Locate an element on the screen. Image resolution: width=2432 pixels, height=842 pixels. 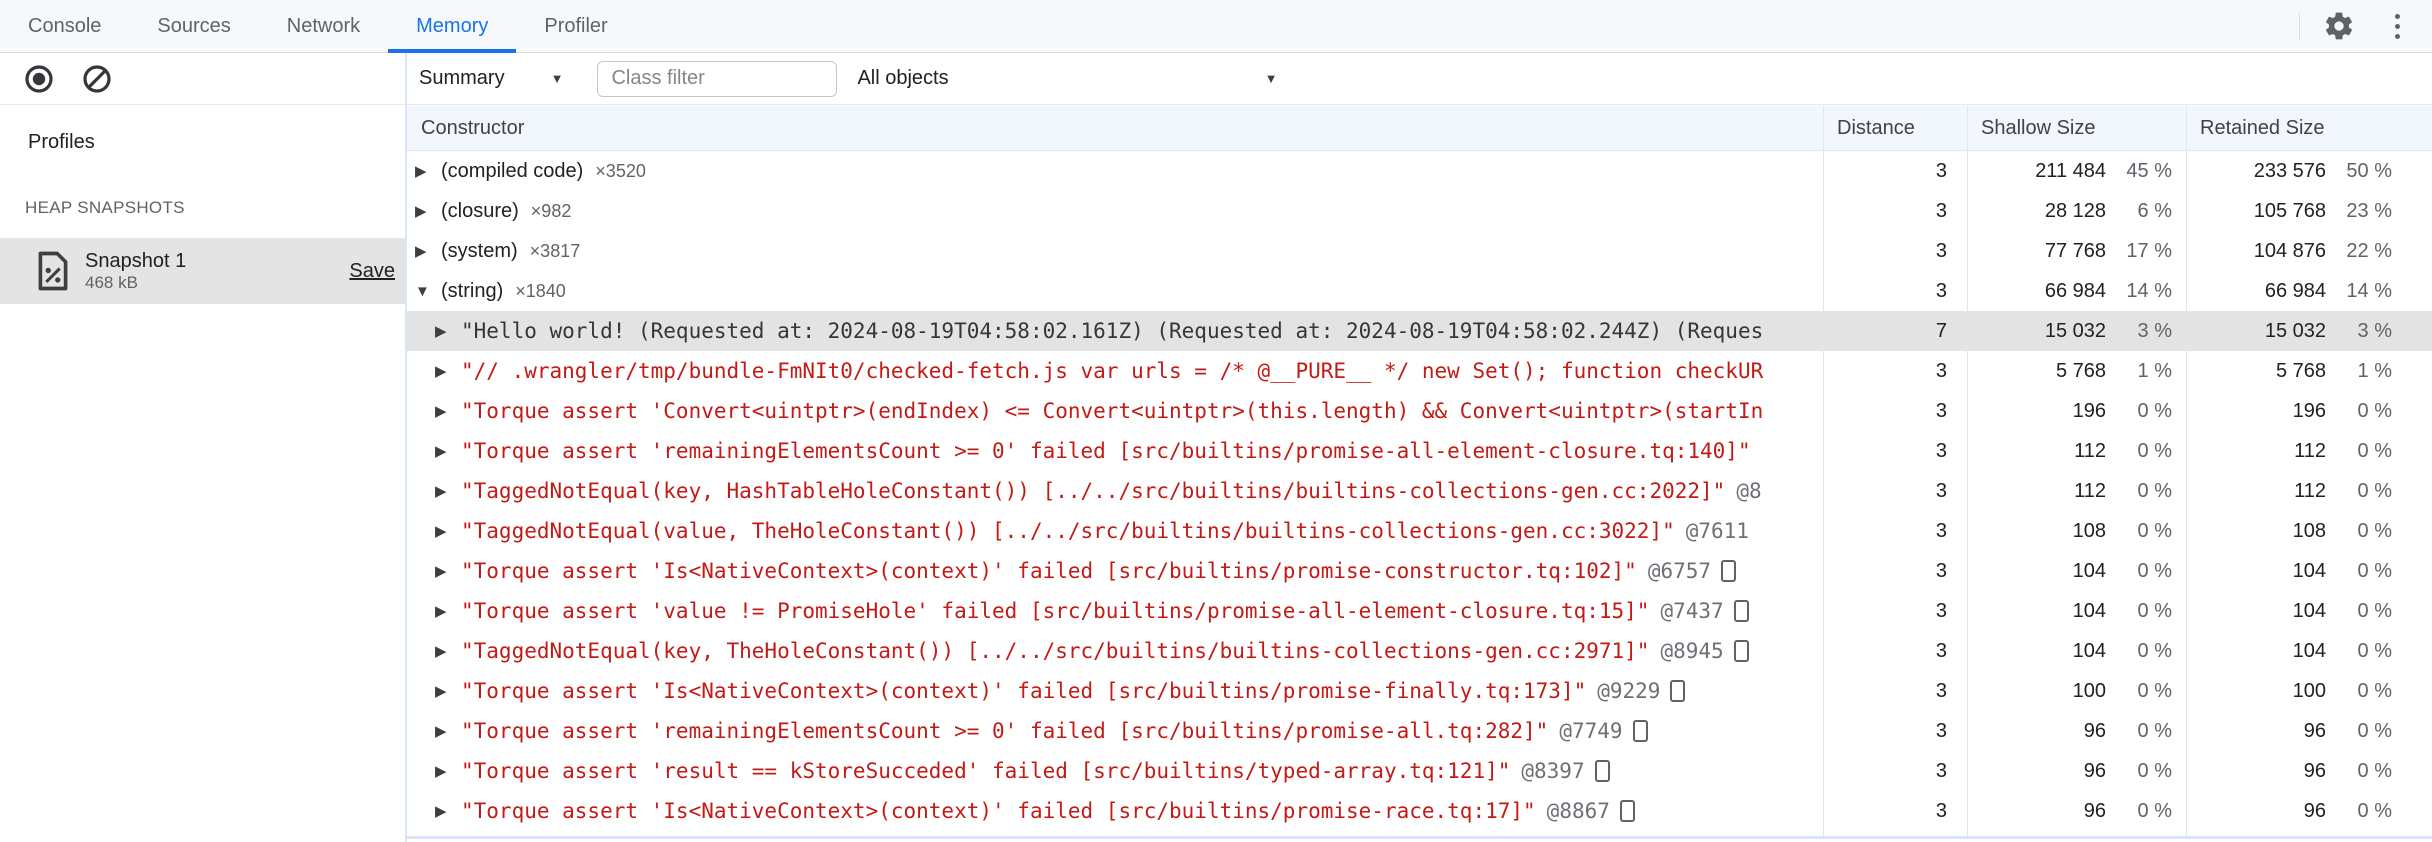
save-snapshot-link: Save is located at coordinates (372, 271).